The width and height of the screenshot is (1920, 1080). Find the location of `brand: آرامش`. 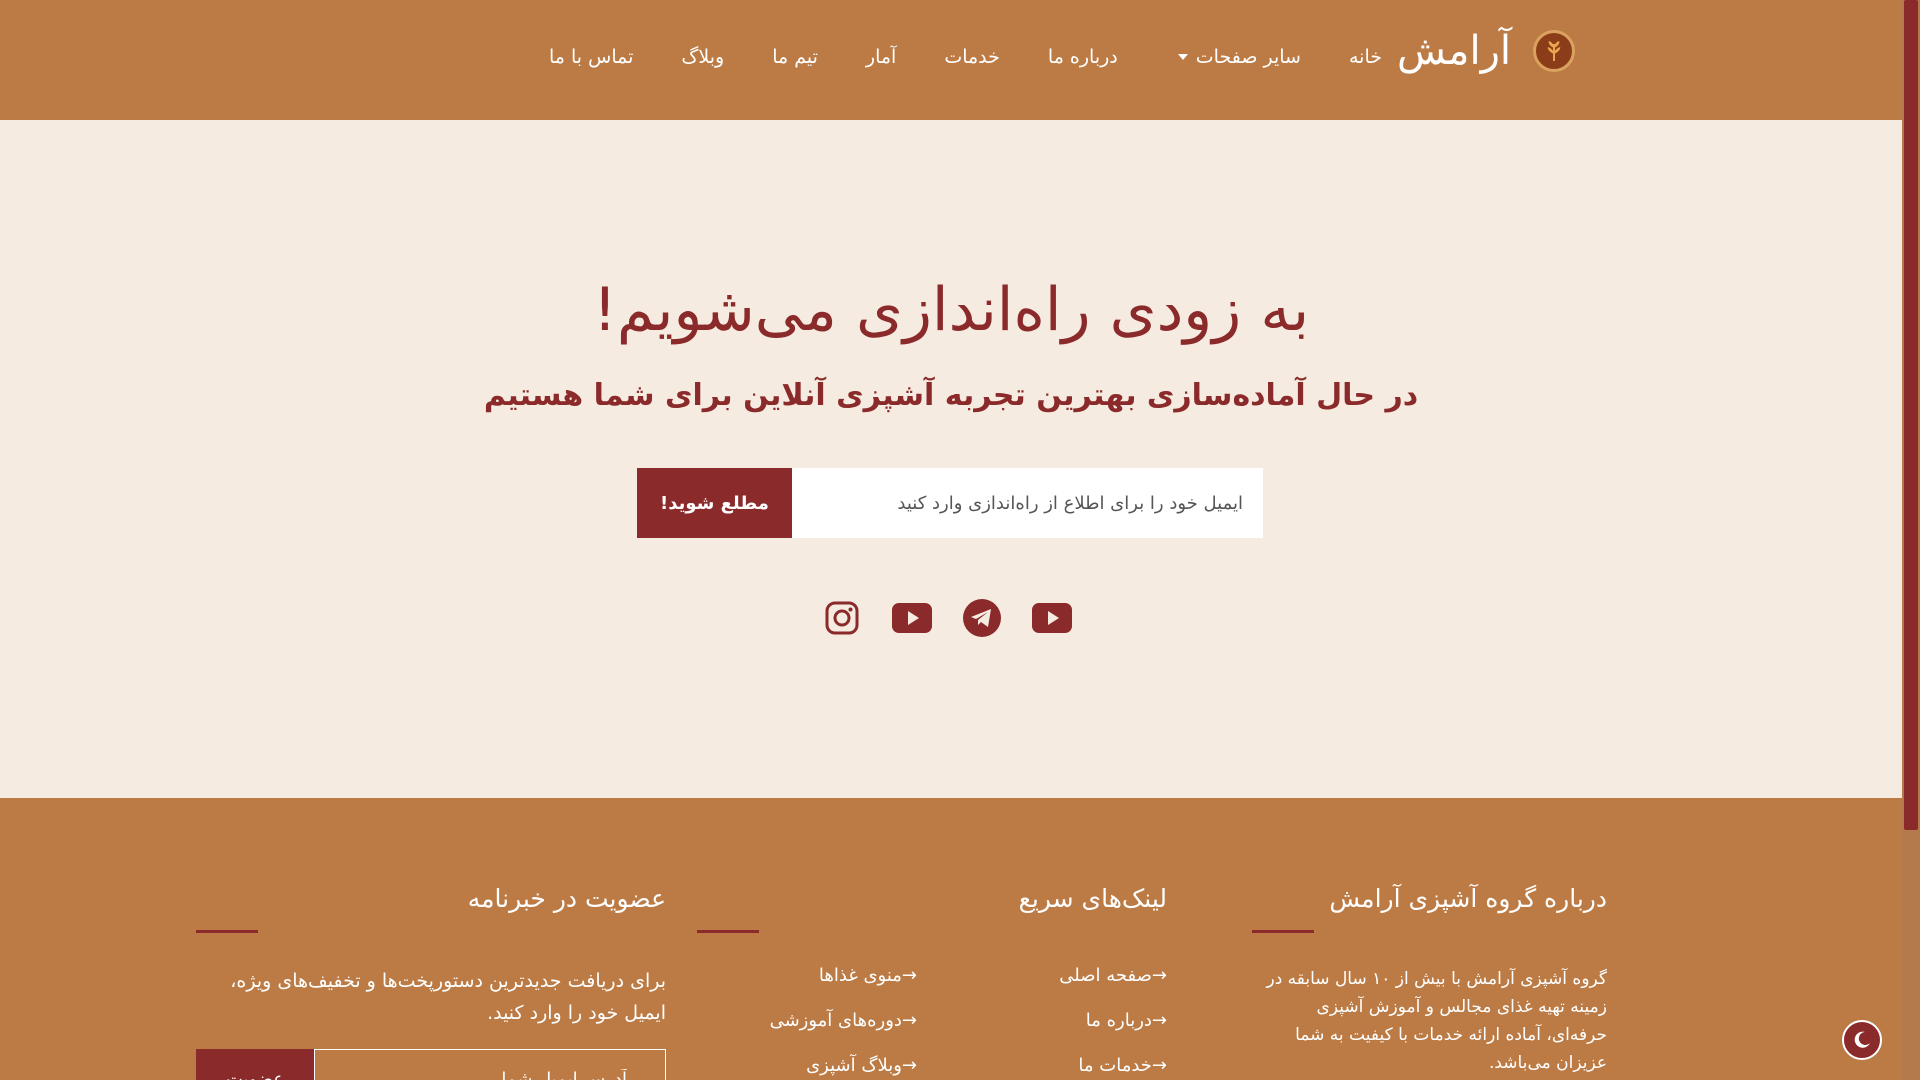

brand: آرامش is located at coordinates (1486, 51).